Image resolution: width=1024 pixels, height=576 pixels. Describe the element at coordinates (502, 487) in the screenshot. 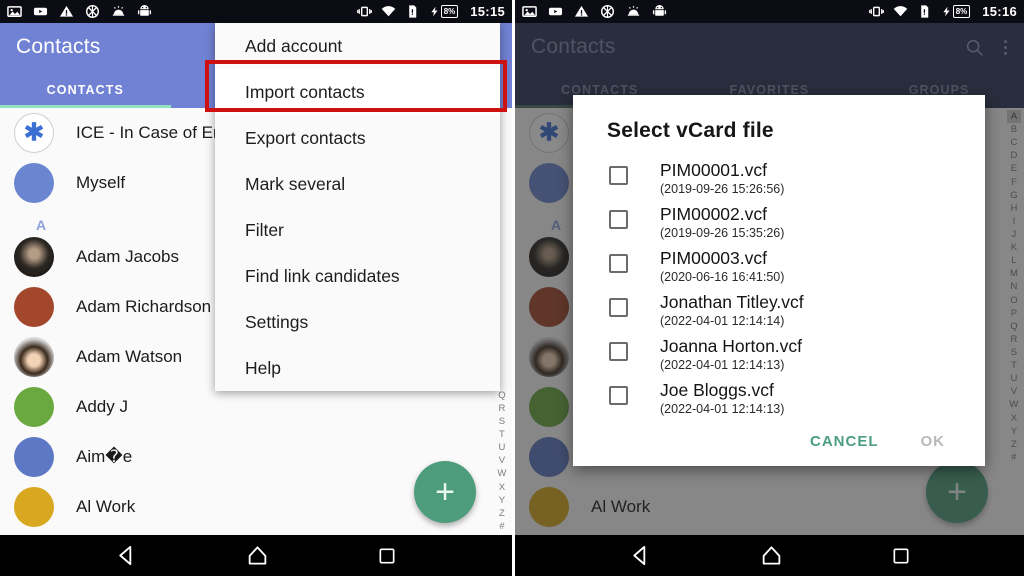

I see `alpha-index-letter: X` at that location.